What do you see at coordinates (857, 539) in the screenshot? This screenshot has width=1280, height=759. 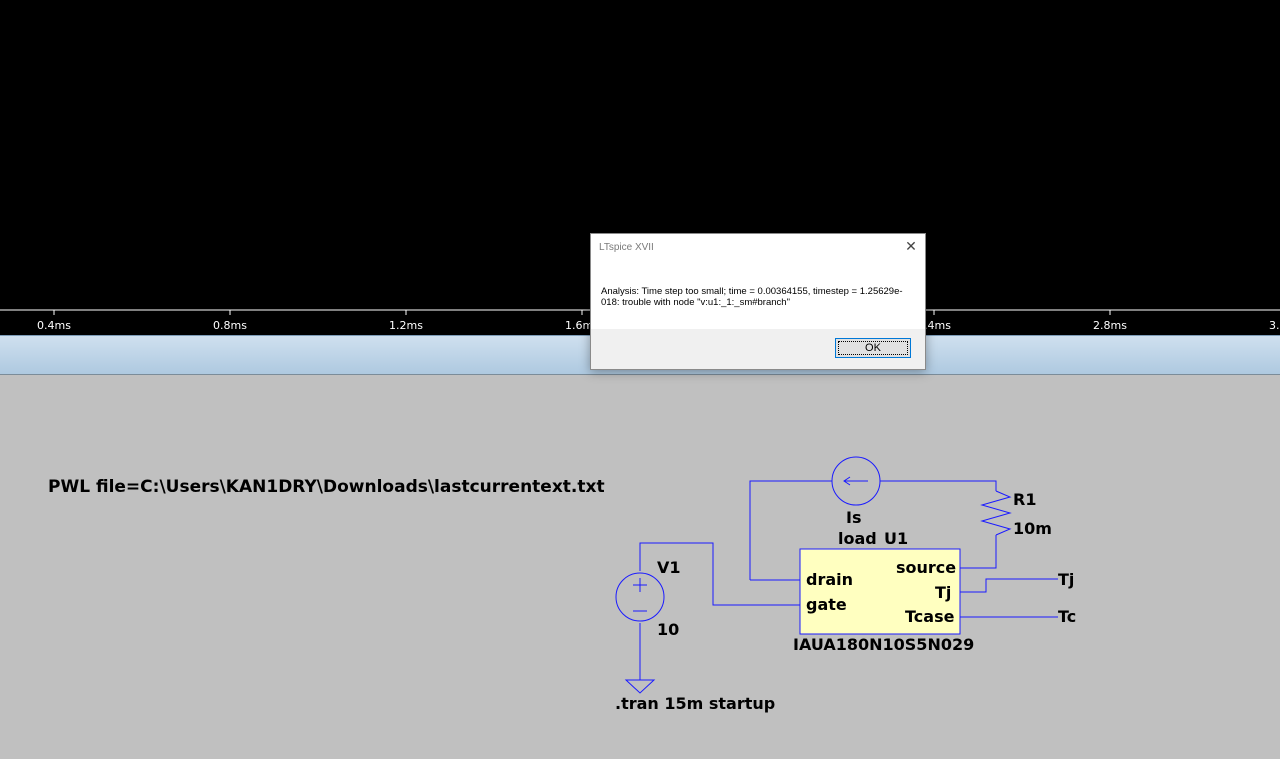 I see `is-value-label: load` at bounding box center [857, 539].